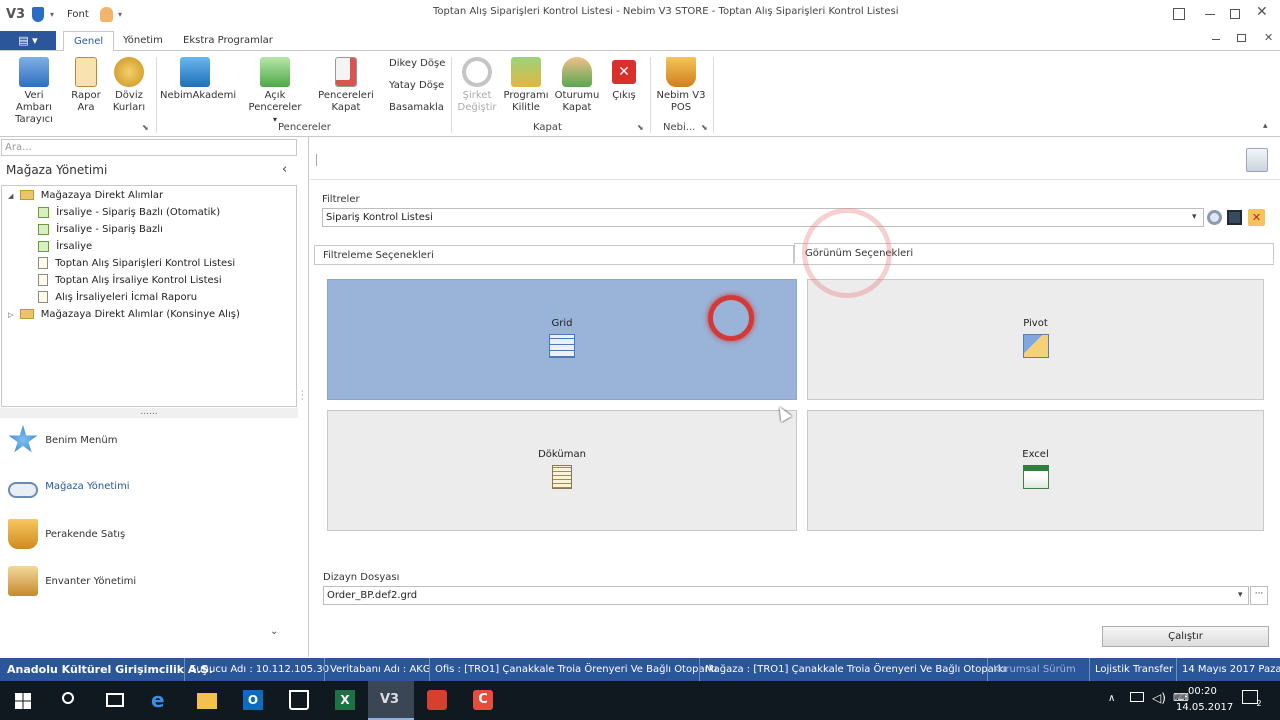 The height and width of the screenshot is (720, 1280). What do you see at coordinates (1202, 691) in the screenshot?
I see `clock-time: 00:20` at bounding box center [1202, 691].